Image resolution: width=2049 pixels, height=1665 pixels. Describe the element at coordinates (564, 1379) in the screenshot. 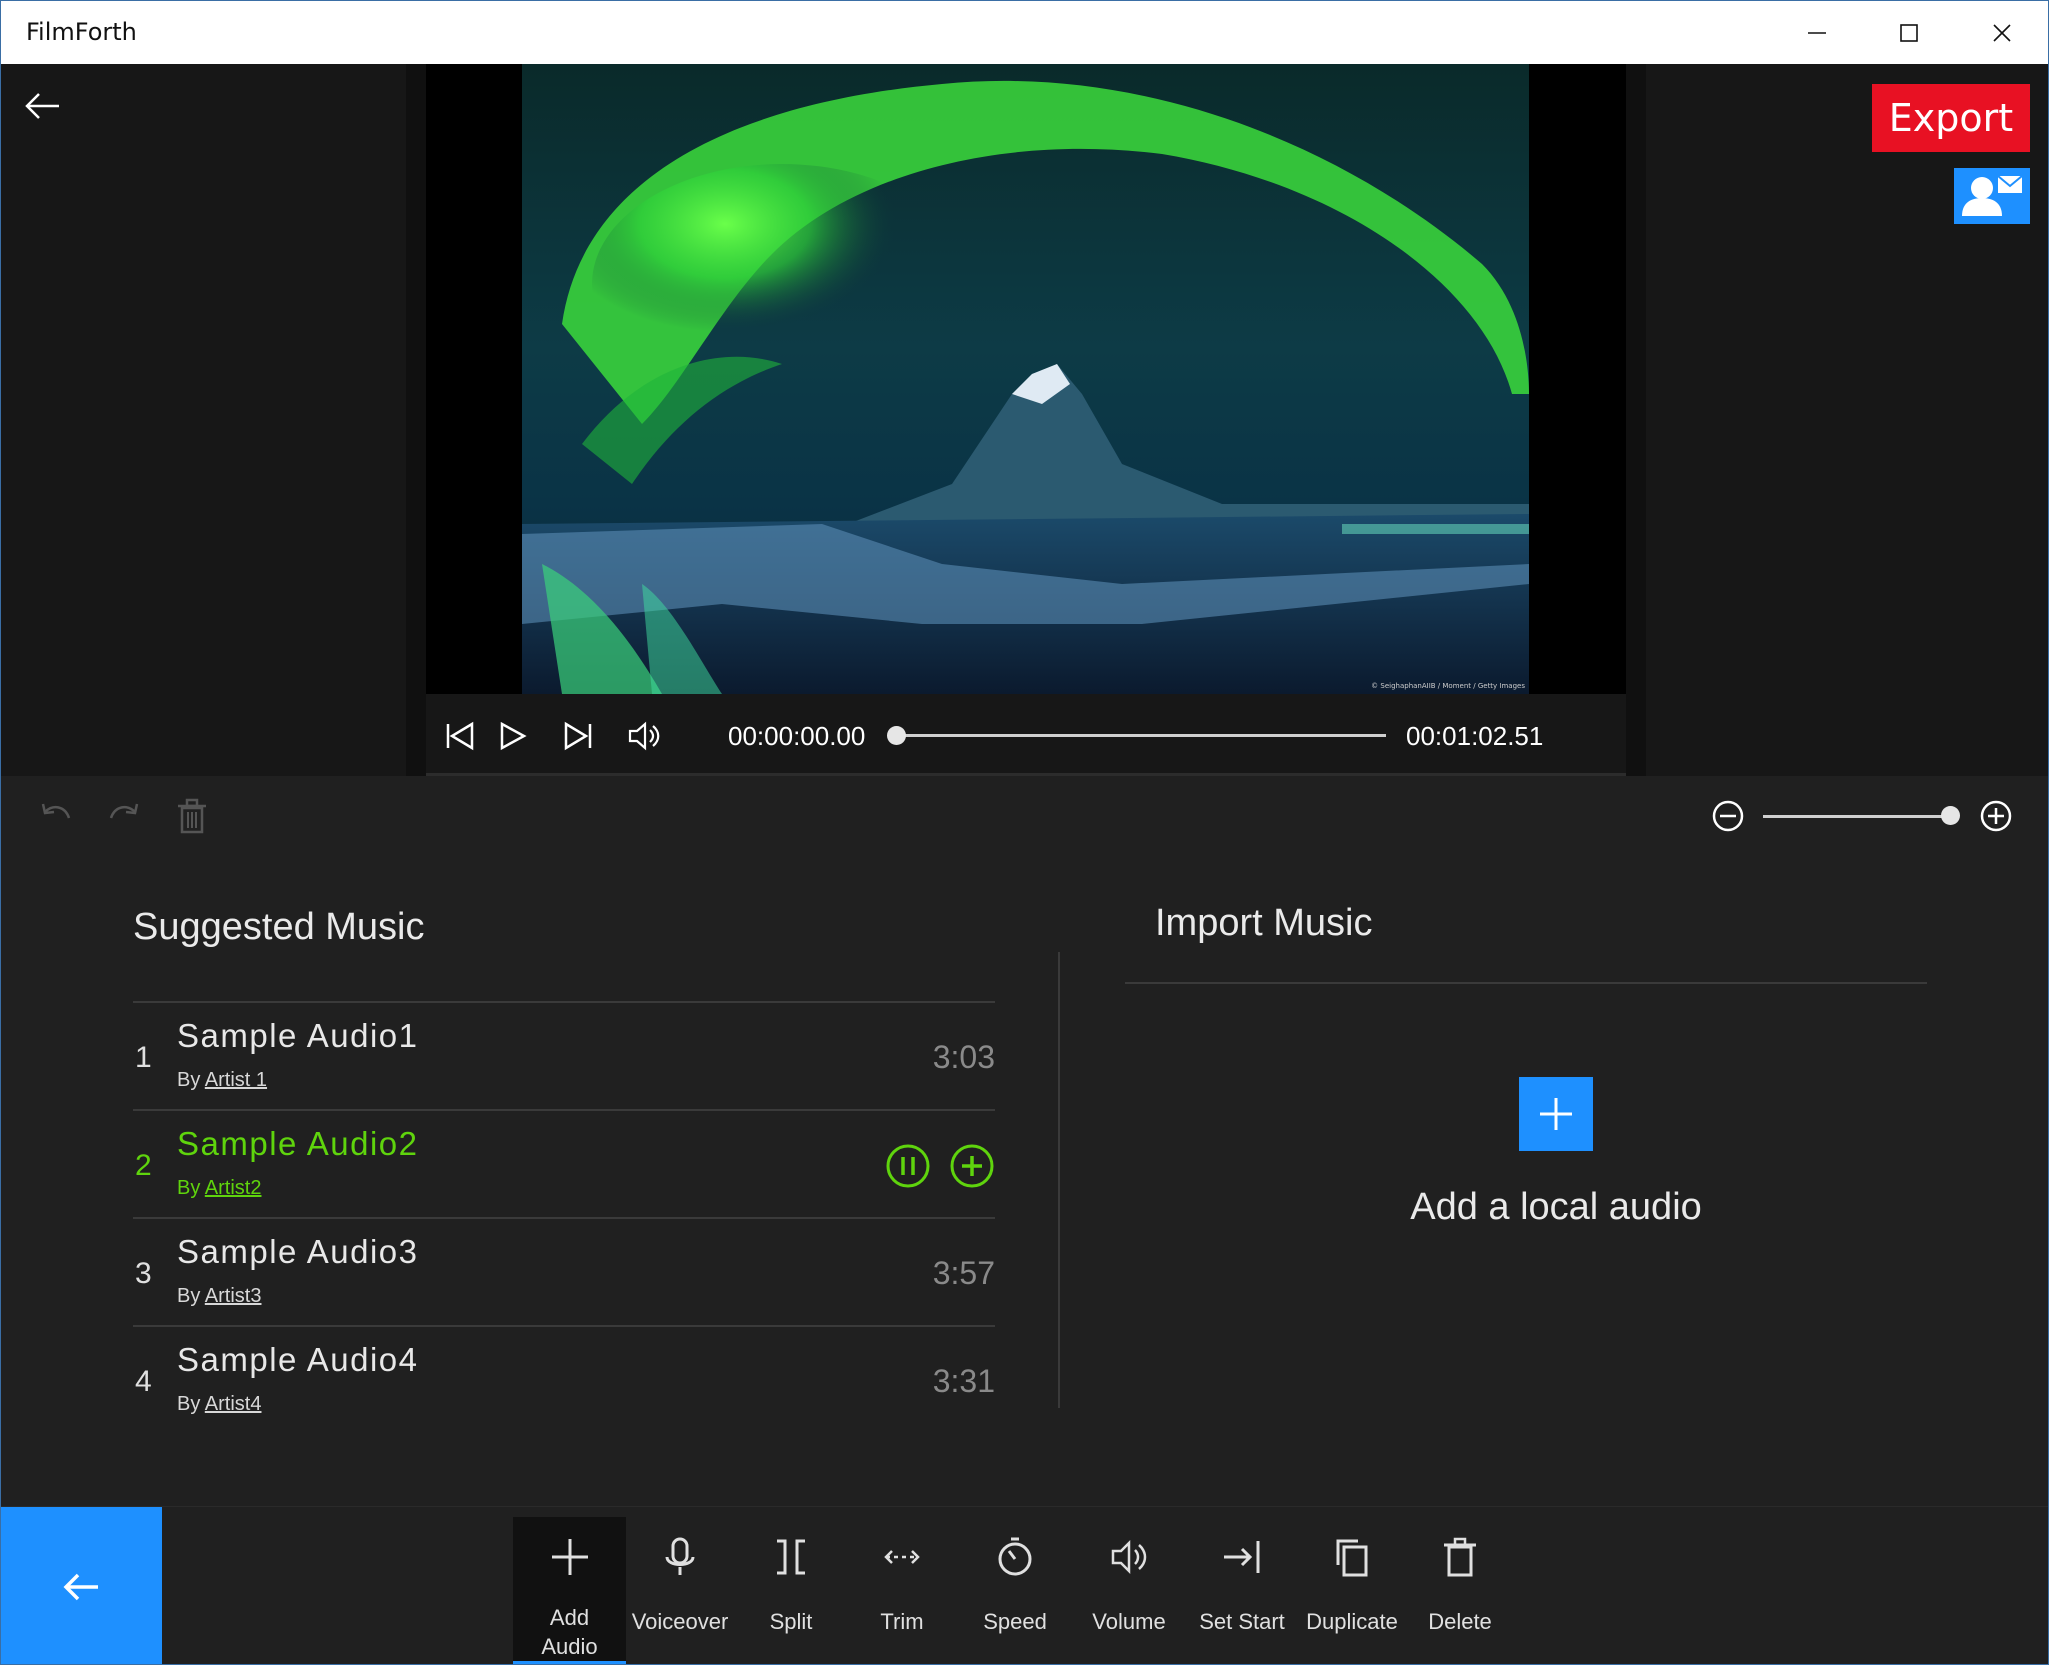

I see `track-row-4: 4 Sample Audio4 By Artist4 3:31` at that location.